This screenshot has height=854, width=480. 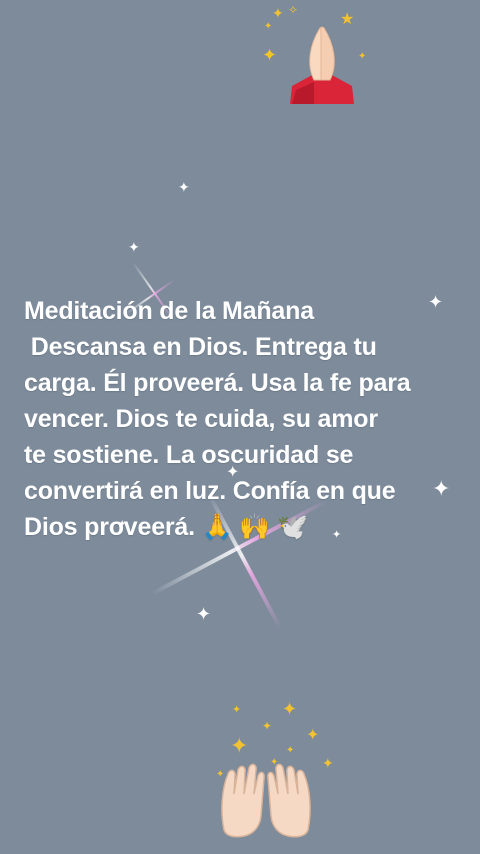 I want to click on gold-sparkle-icon: ✧, so click(x=293, y=10).